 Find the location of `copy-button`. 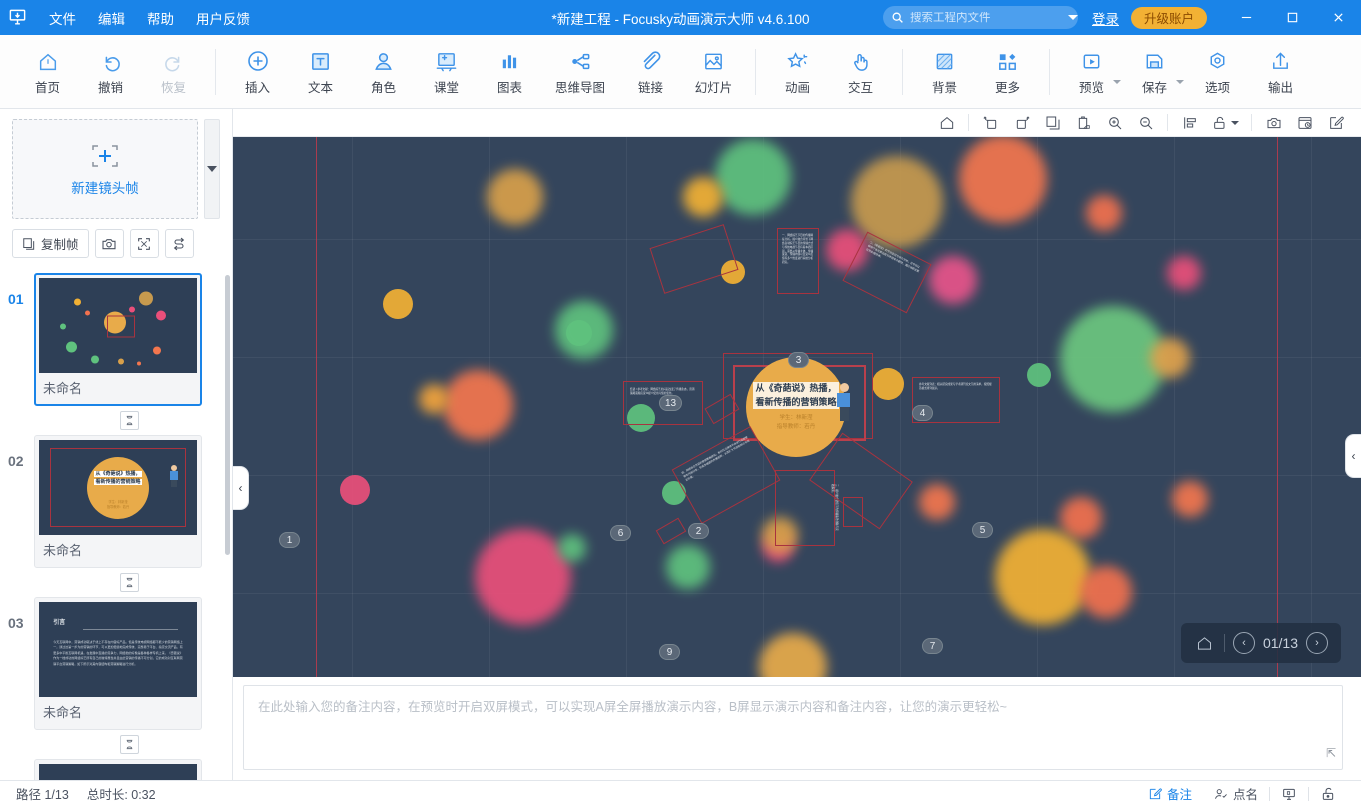

copy-button is located at coordinates (1052, 123).